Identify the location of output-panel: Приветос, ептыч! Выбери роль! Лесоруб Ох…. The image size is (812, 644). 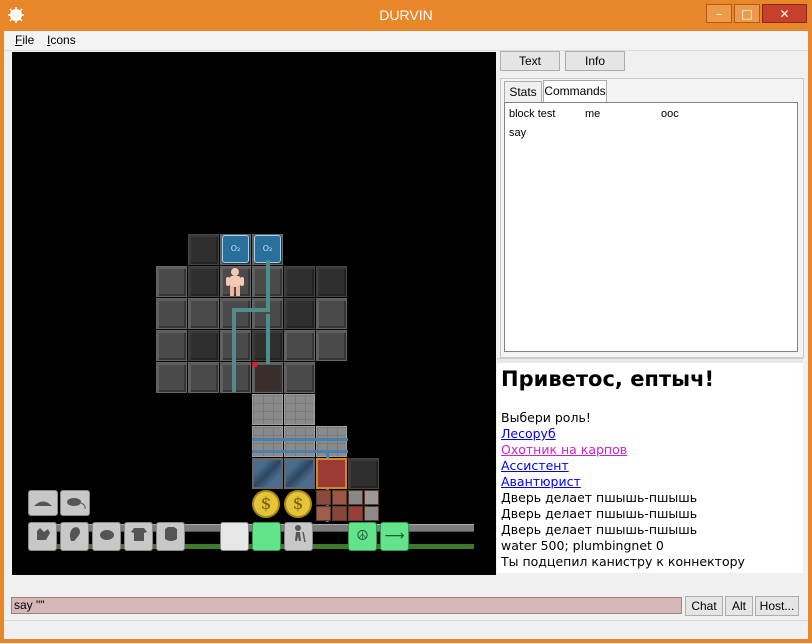
(650, 468).